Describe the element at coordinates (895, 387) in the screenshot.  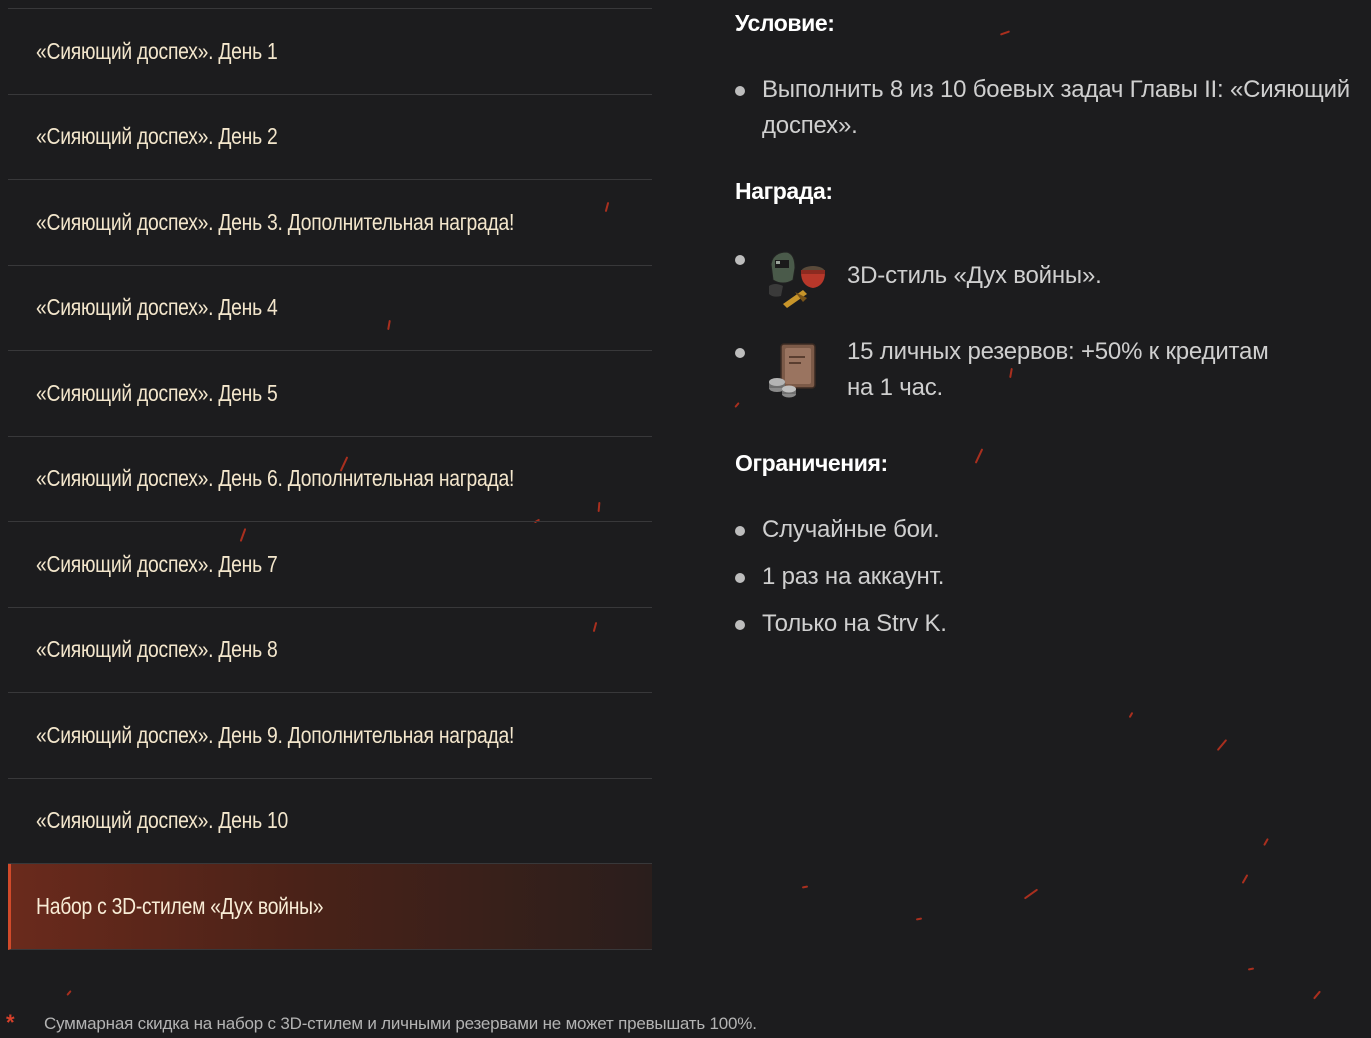
I see `reward-reserve-text-line2: на 1 час.` at that location.